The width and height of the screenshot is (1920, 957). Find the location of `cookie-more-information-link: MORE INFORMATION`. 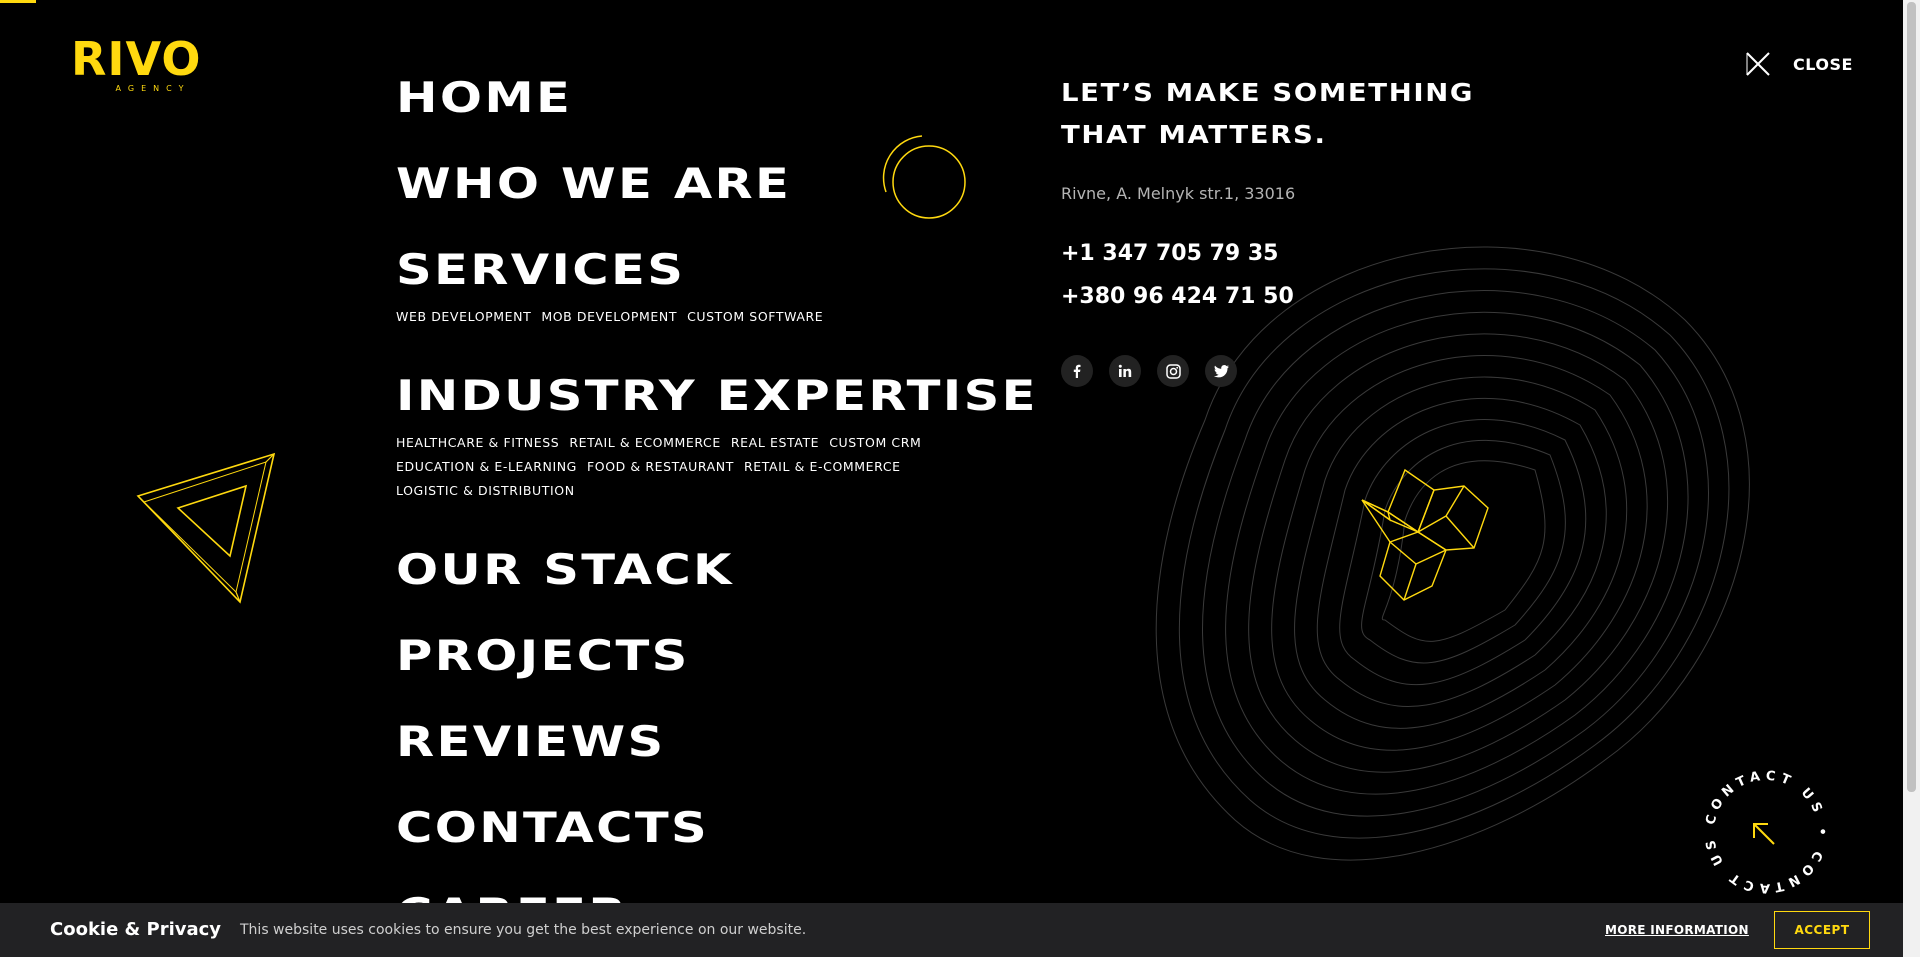

cookie-more-information-link: MORE INFORMATION is located at coordinates (1677, 930).